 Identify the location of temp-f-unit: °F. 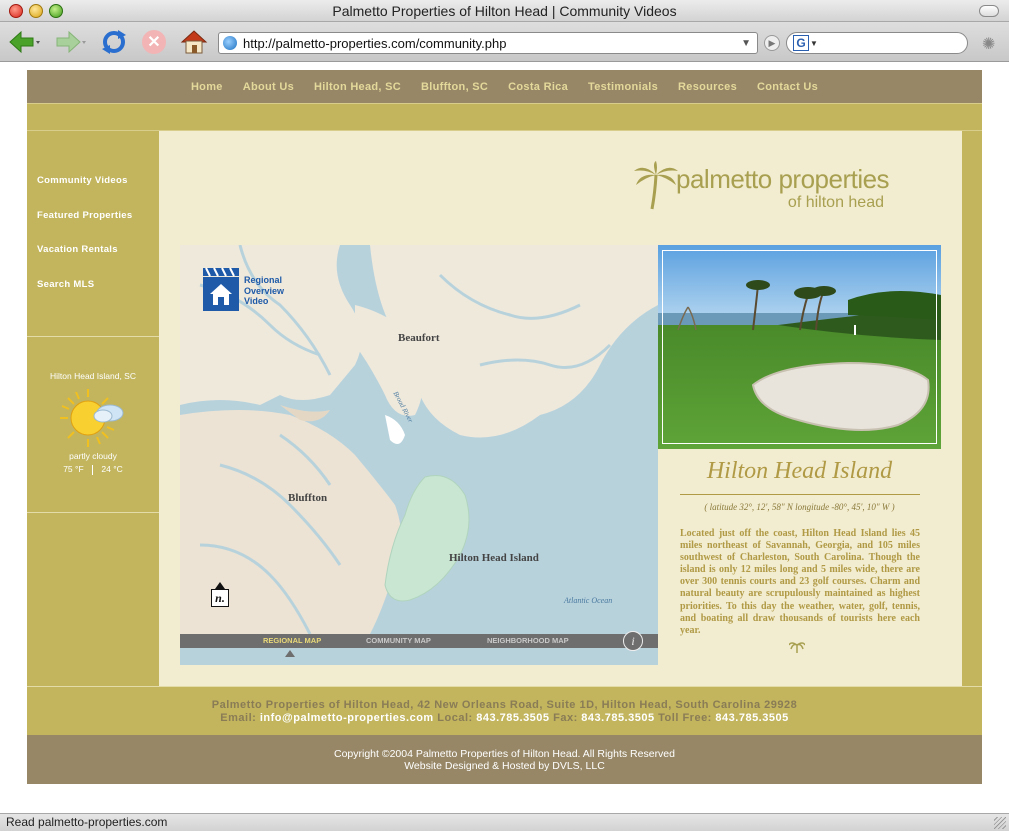
(79, 469).